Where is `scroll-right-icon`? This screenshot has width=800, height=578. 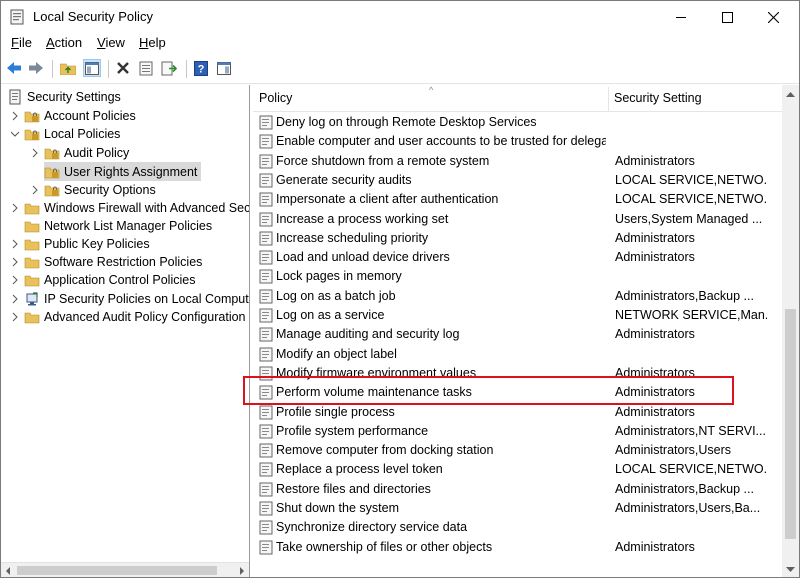
scroll-right-icon is located at coordinates (242, 571).